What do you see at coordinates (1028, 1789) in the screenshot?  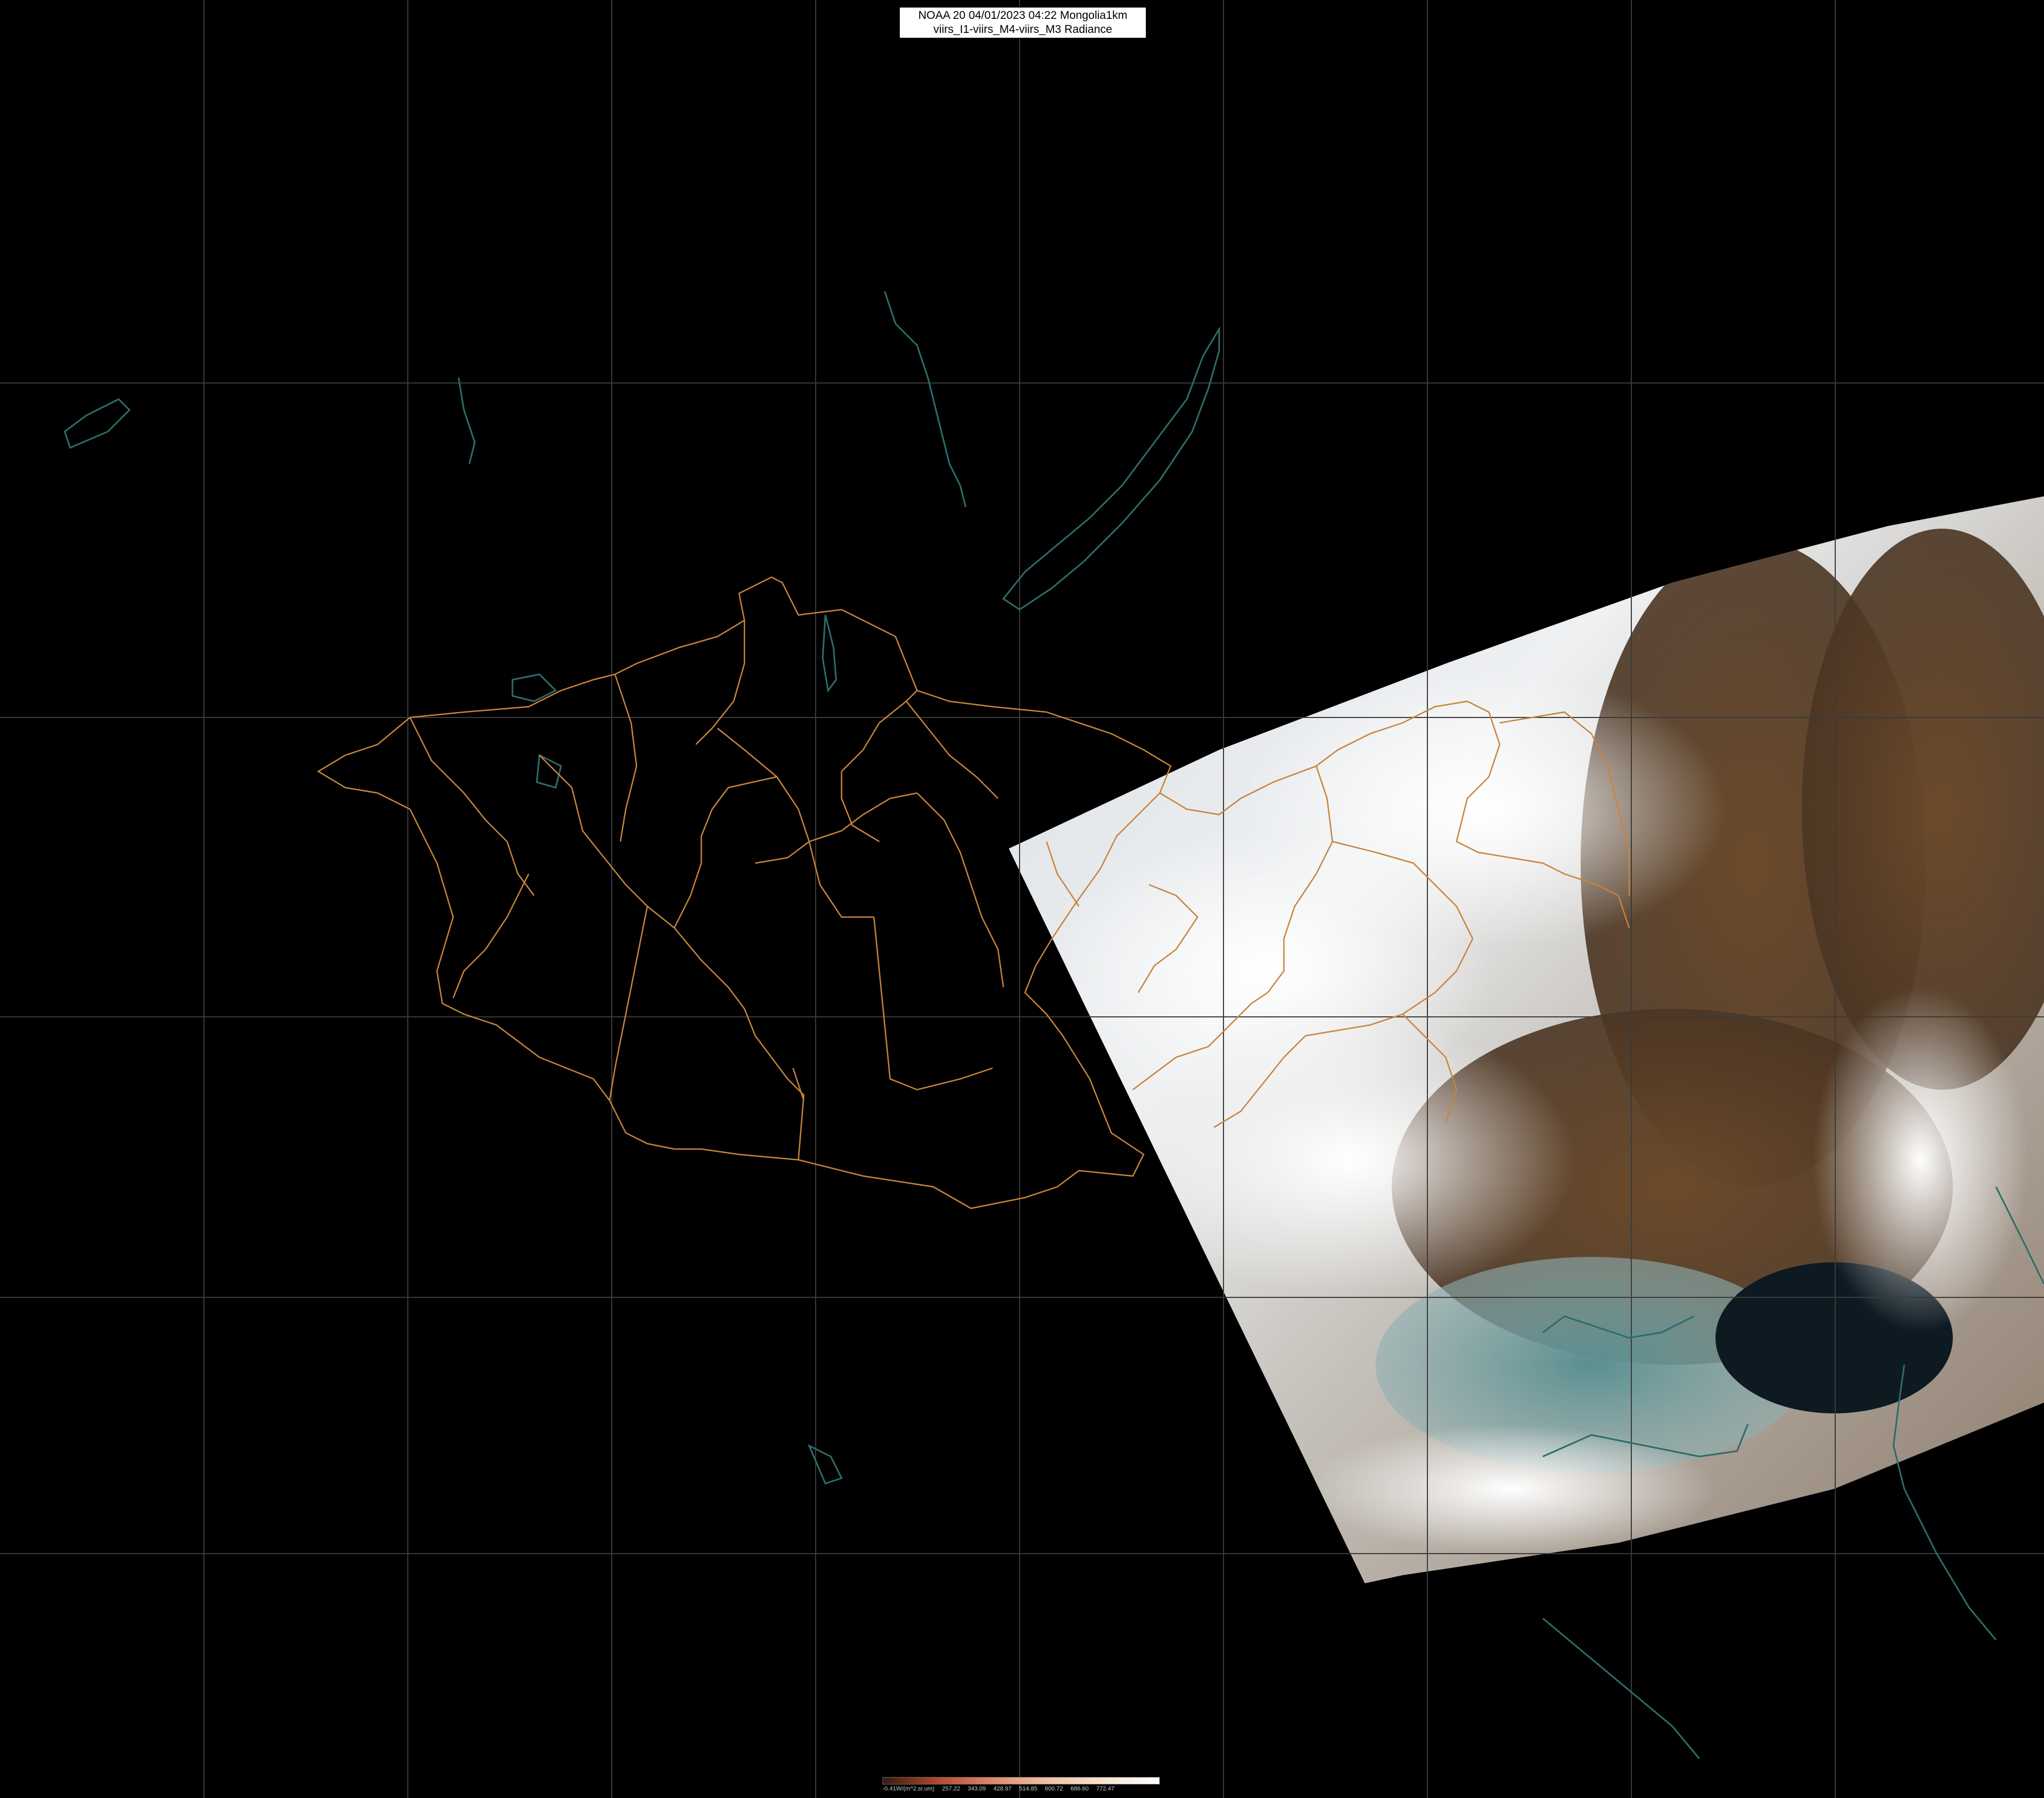 I see `colorbar-tick-label: 514.85` at bounding box center [1028, 1789].